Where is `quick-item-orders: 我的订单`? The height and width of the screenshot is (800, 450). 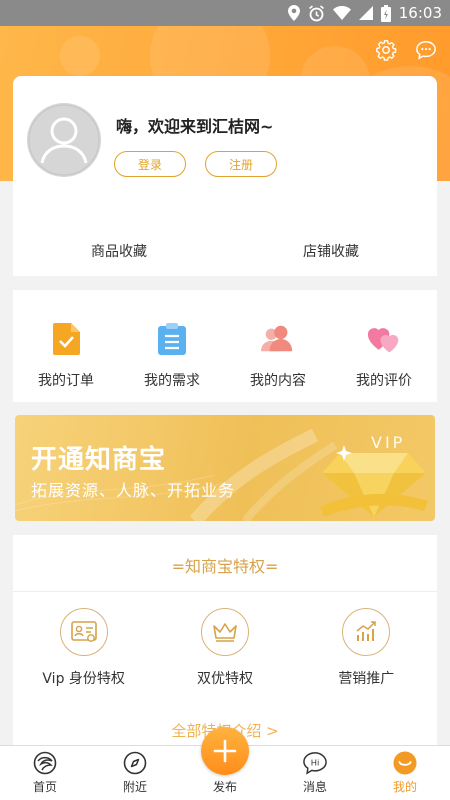
quick-item-orders: 我的订单 is located at coordinates (66, 346).